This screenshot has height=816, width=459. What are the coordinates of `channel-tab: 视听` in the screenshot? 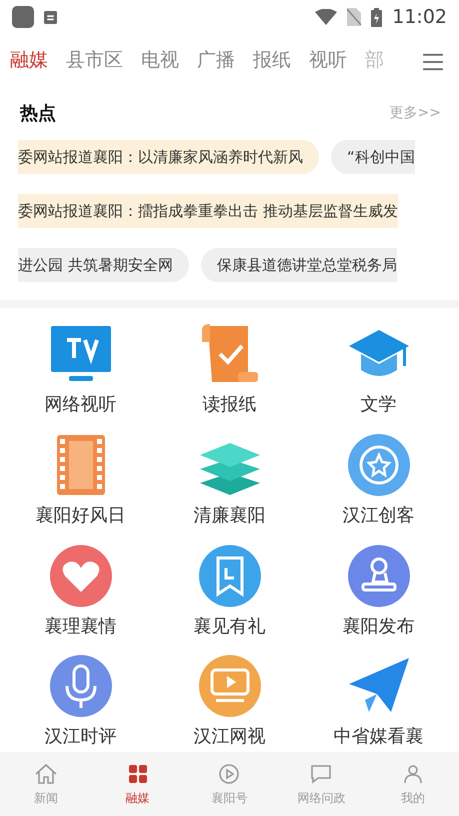 It's located at (328, 62).